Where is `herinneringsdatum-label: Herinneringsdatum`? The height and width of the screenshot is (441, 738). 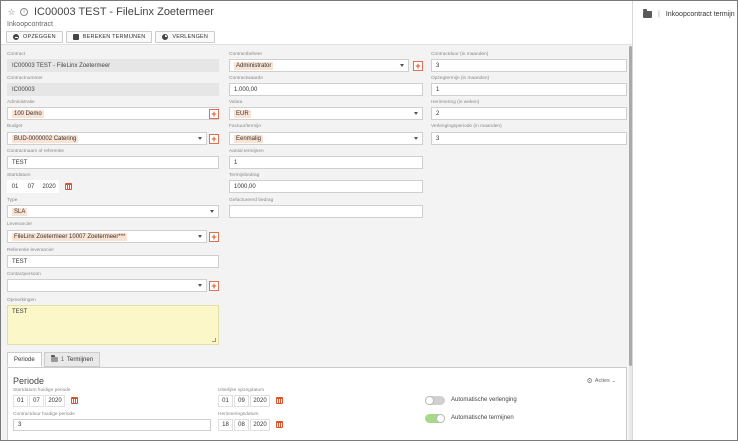
herinneringsdatum-label: Herinneringsdatum is located at coordinates (238, 414).